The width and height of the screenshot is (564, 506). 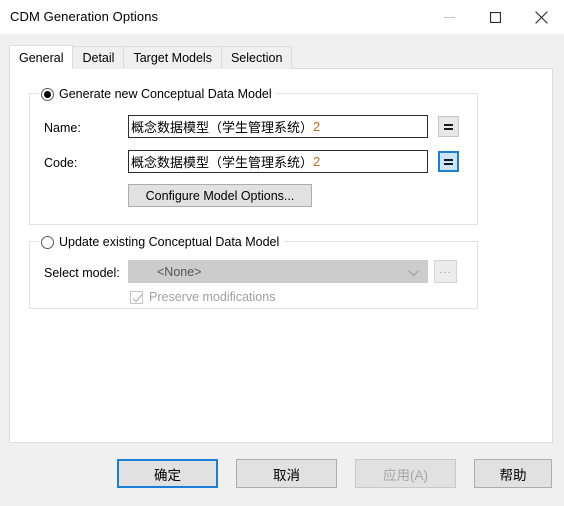 I want to click on ok-button: 确定, so click(x=167, y=473).